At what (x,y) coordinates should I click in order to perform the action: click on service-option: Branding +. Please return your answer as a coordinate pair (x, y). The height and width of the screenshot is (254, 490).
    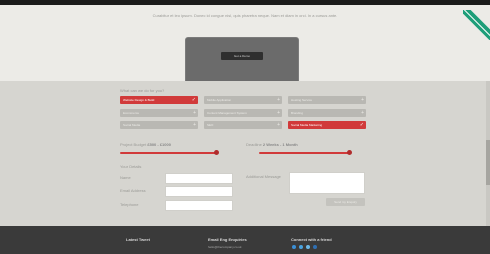
    Looking at the image, I should click on (327, 113).